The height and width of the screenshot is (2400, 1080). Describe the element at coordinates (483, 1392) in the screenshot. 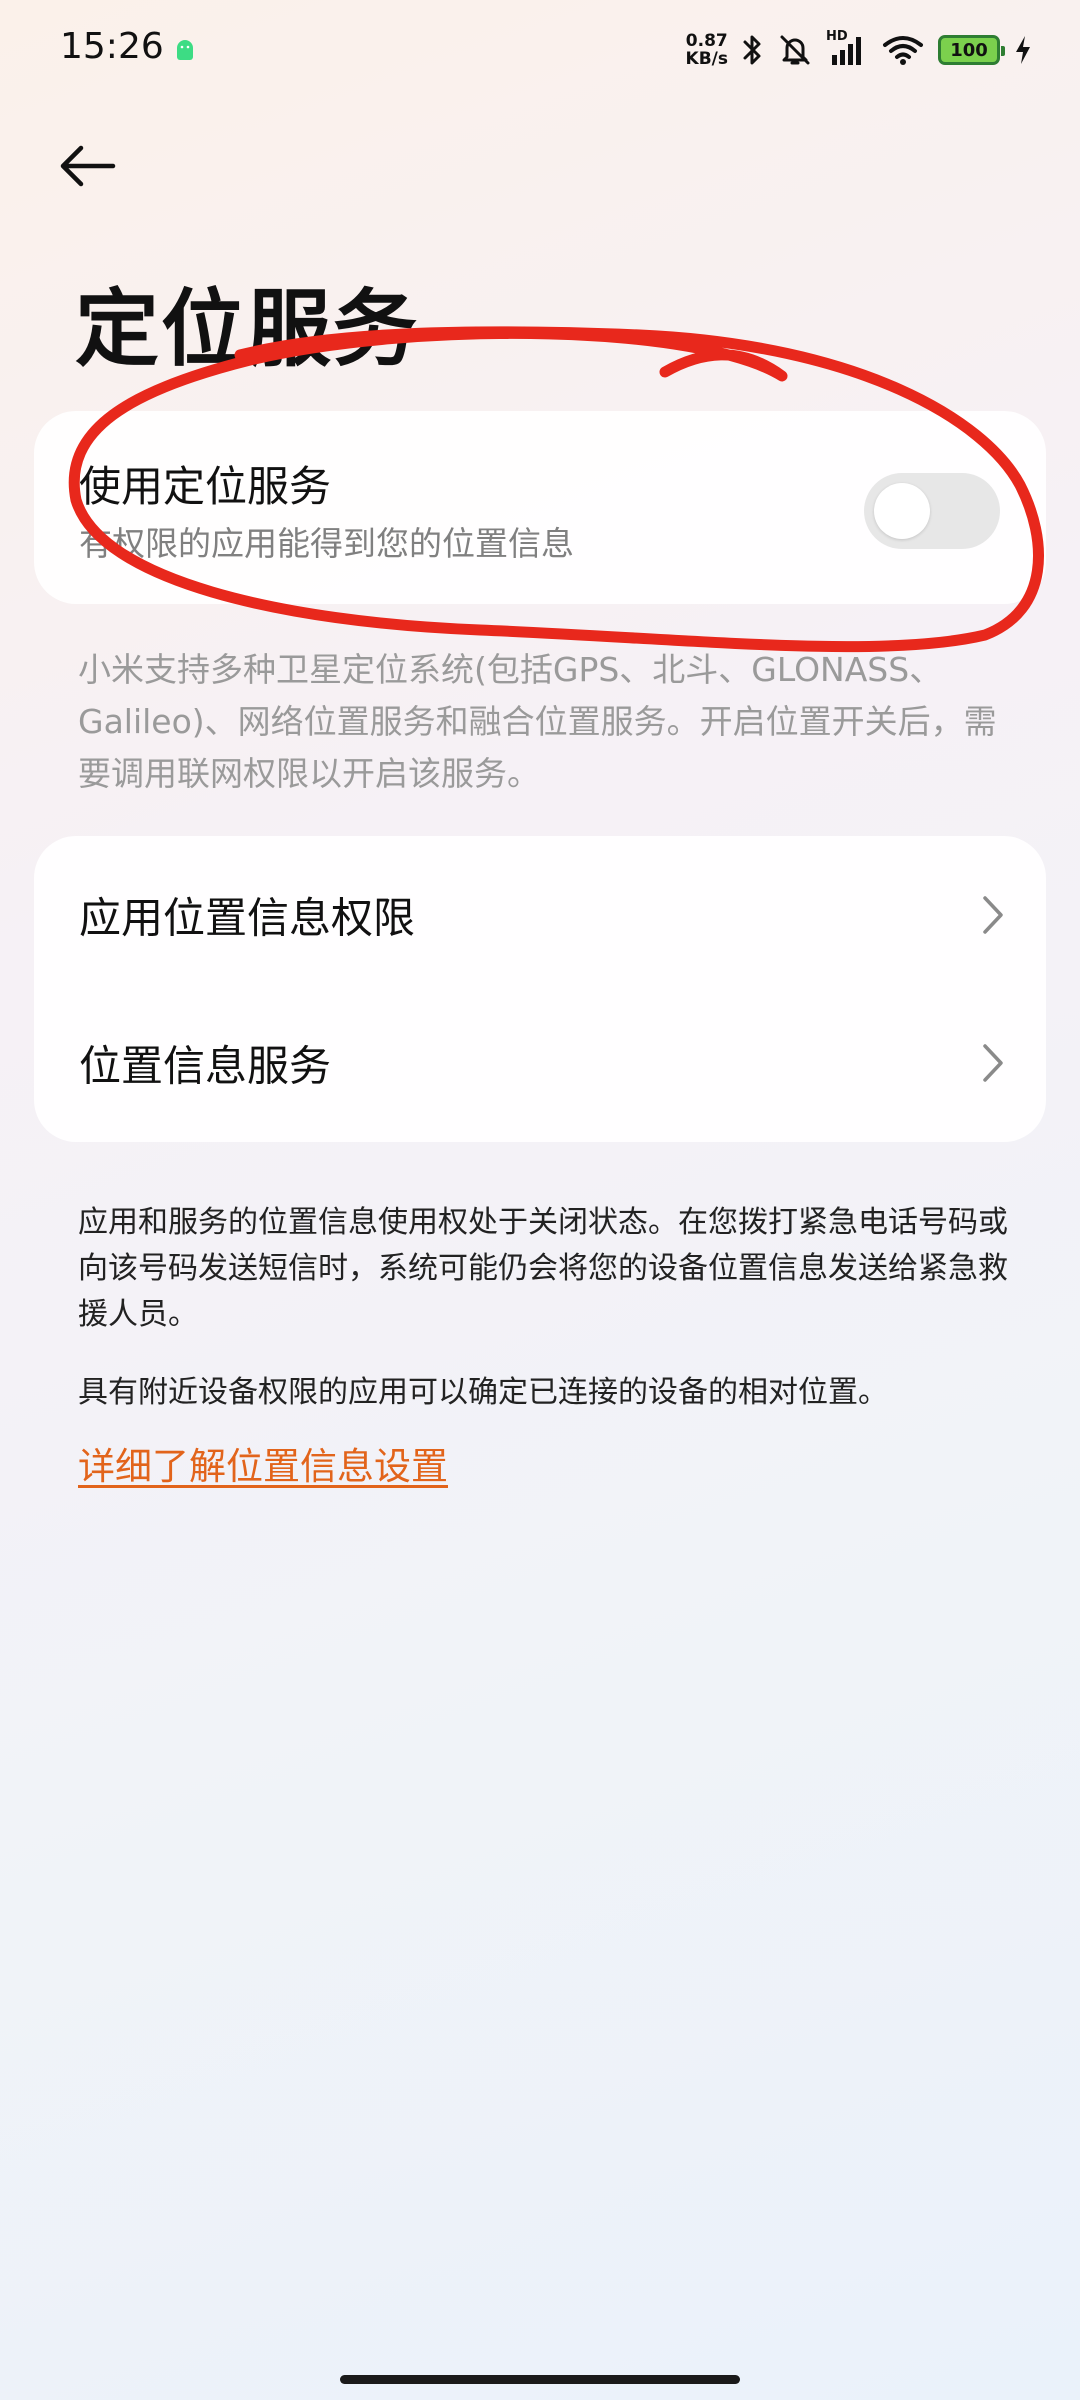

I see `nearby-devices-note: 具有附近设备权限的应用可以确定已连接的设备的相对位置。` at that location.